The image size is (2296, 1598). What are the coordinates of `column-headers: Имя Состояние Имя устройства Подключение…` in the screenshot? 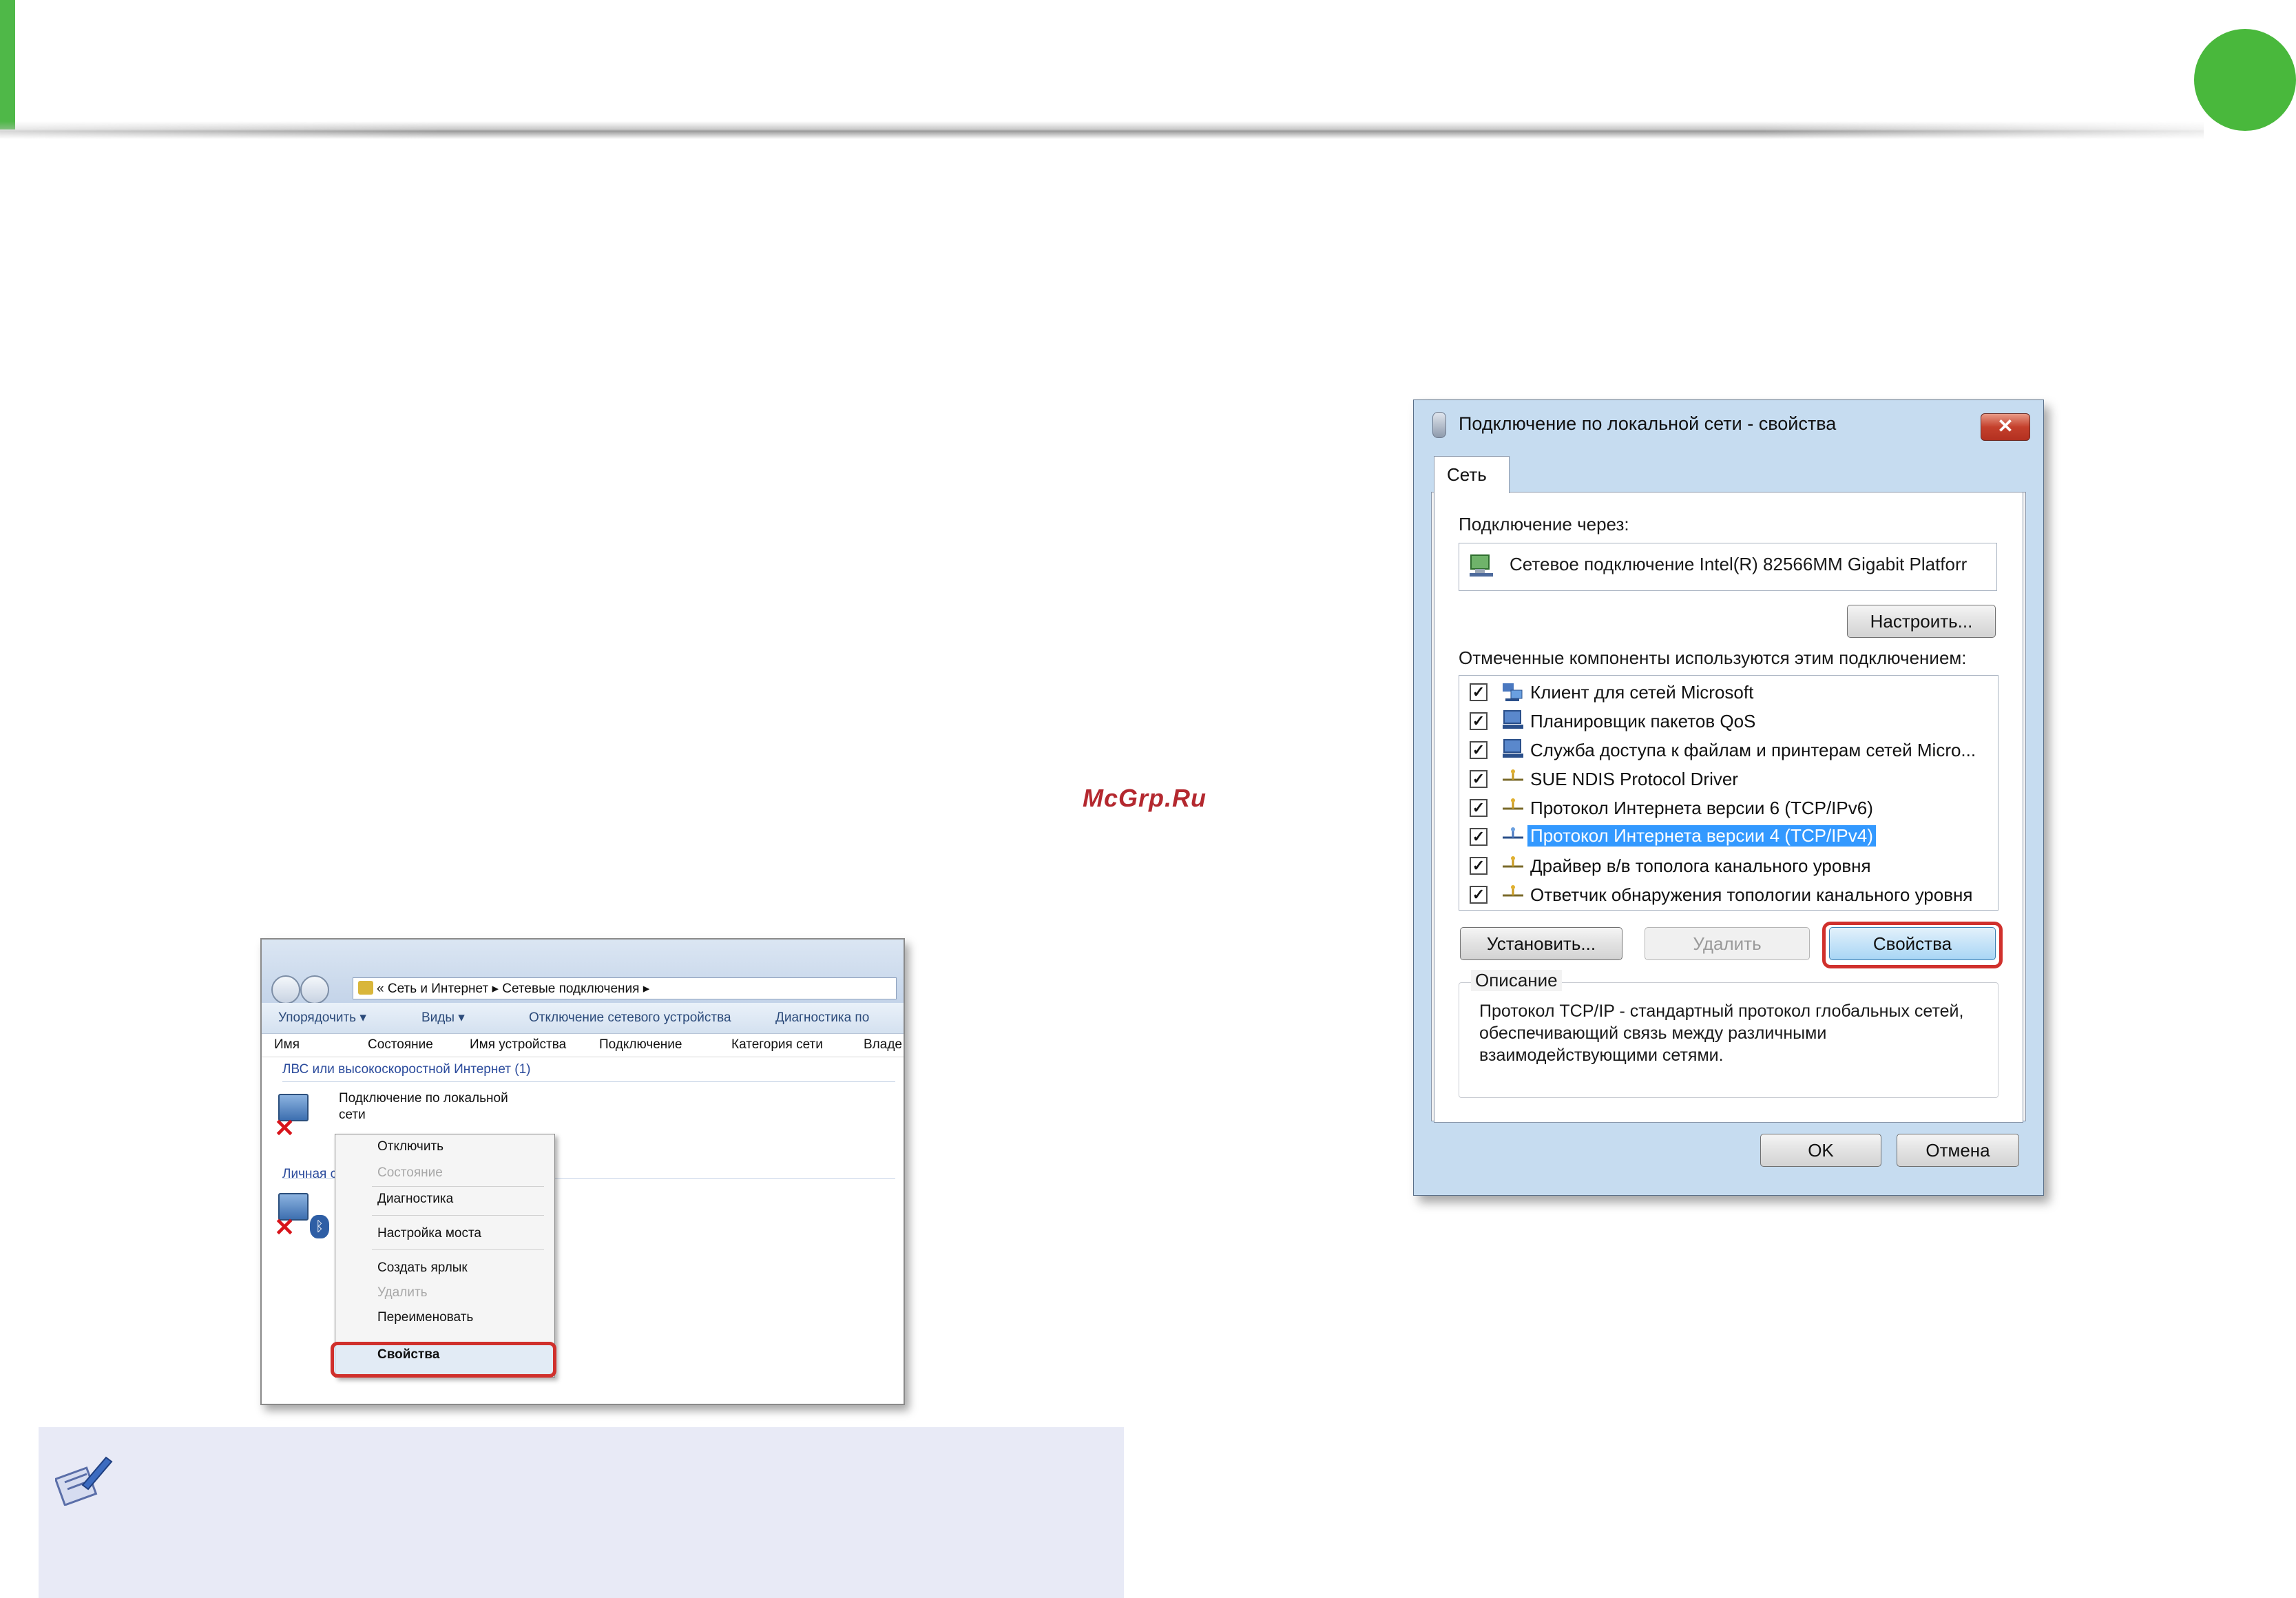 It's located at (583, 1045).